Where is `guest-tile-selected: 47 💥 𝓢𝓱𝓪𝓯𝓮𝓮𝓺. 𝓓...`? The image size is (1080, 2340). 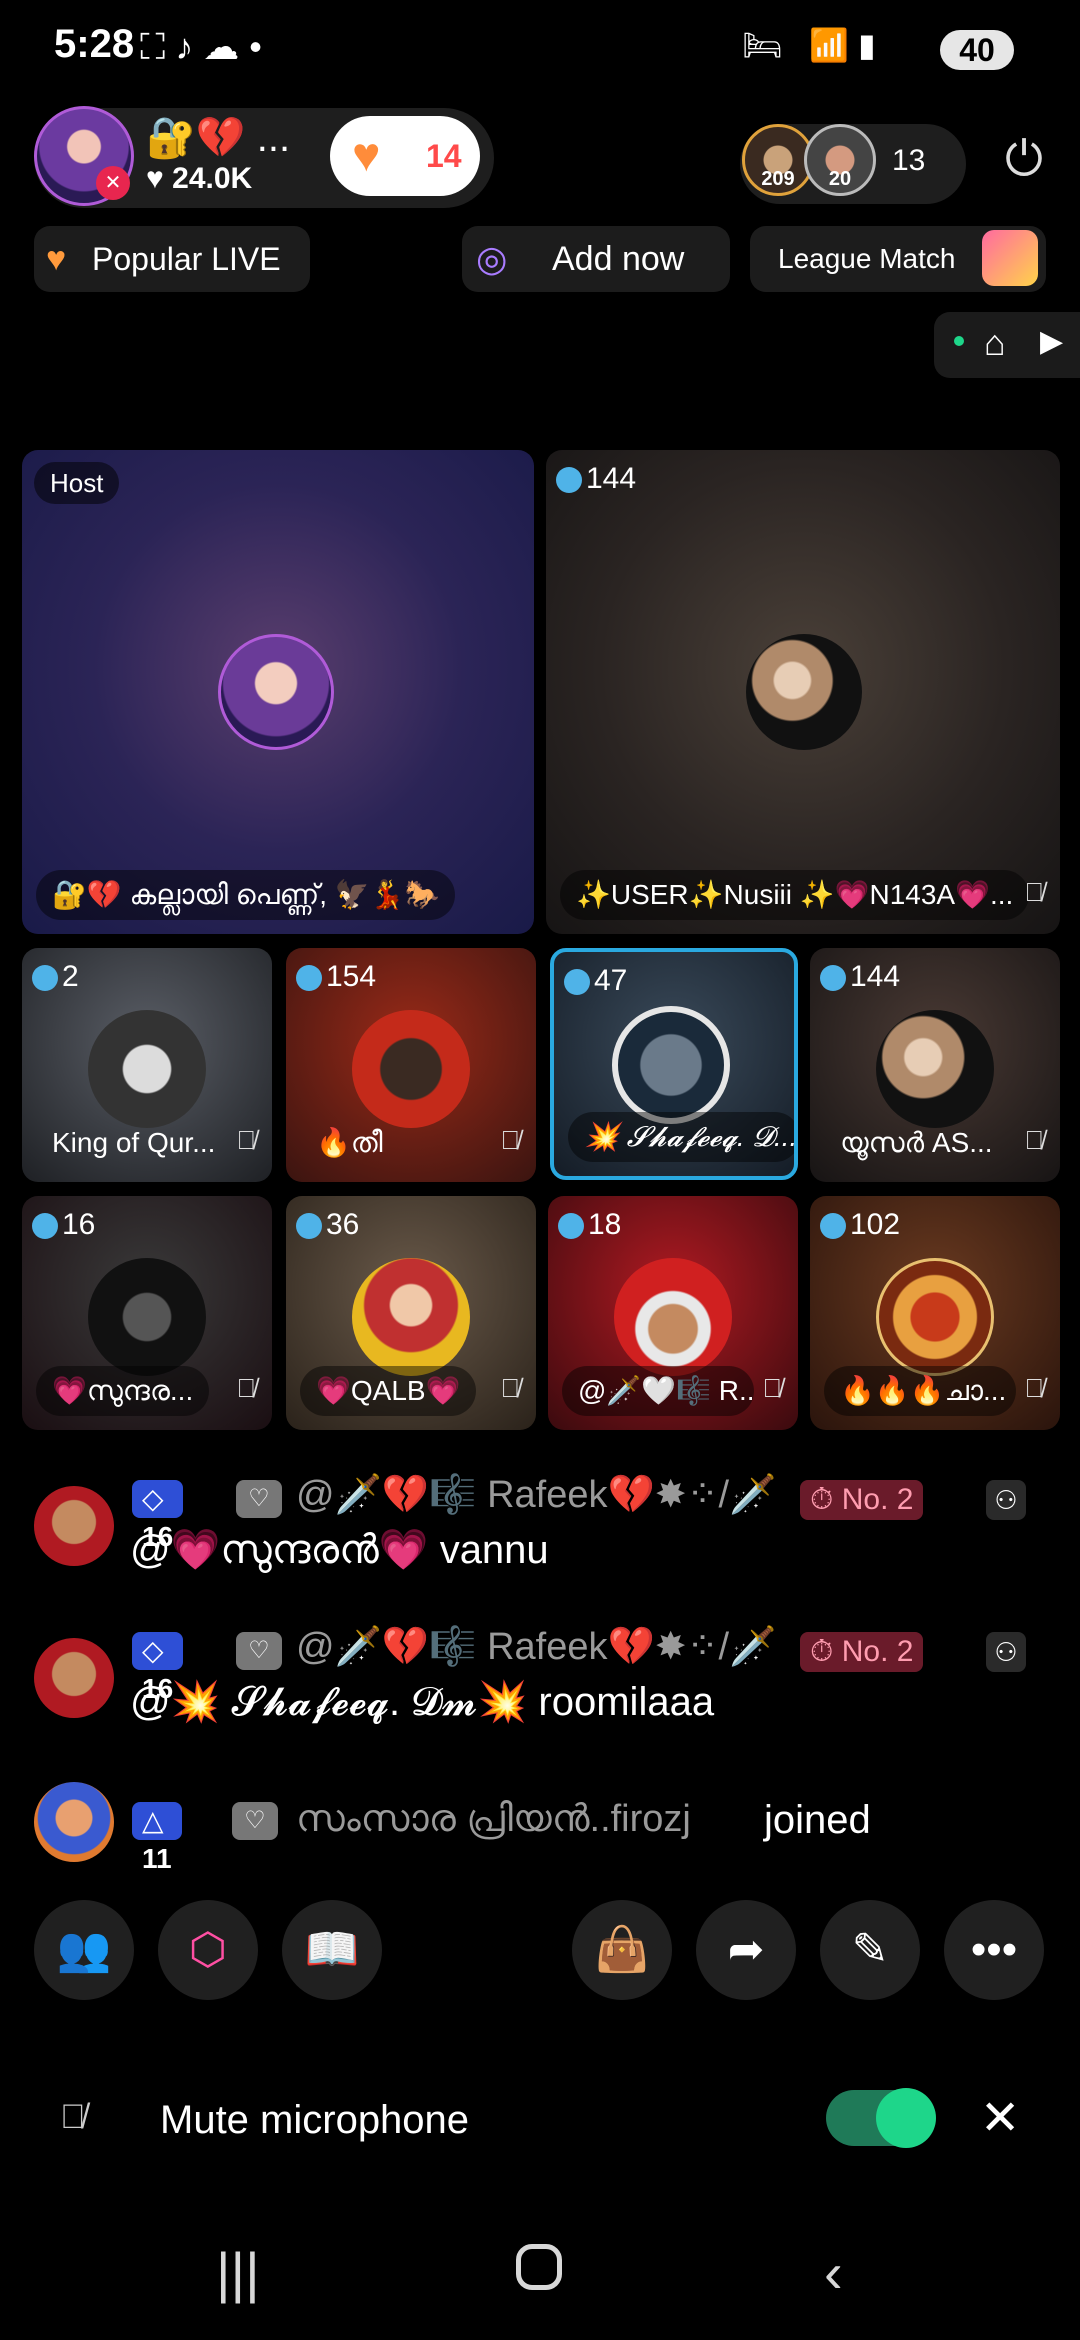 guest-tile-selected: 47 💥 𝓢𝓱𝓪𝓯𝓮𝓮𝓺. 𝓓... is located at coordinates (674, 1064).